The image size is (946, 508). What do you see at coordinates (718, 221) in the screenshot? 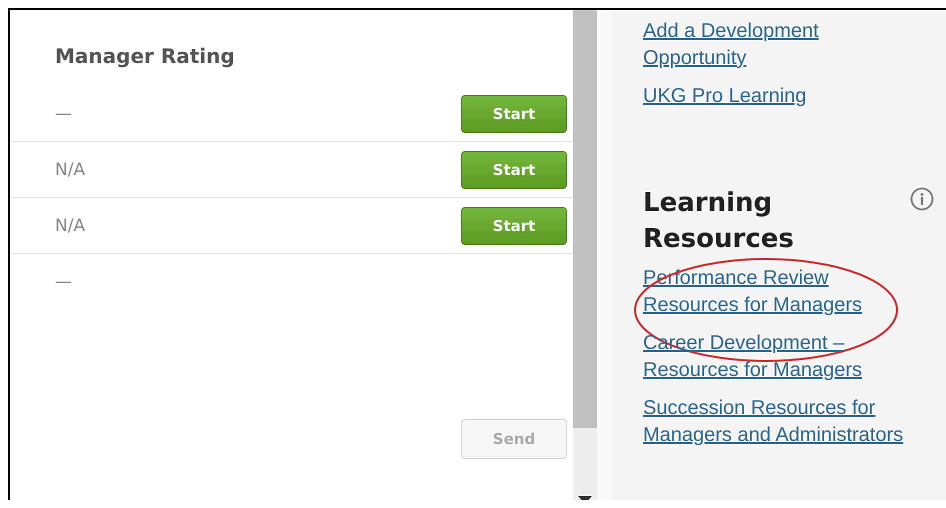
I see `section-heading: Learning Resources` at bounding box center [718, 221].